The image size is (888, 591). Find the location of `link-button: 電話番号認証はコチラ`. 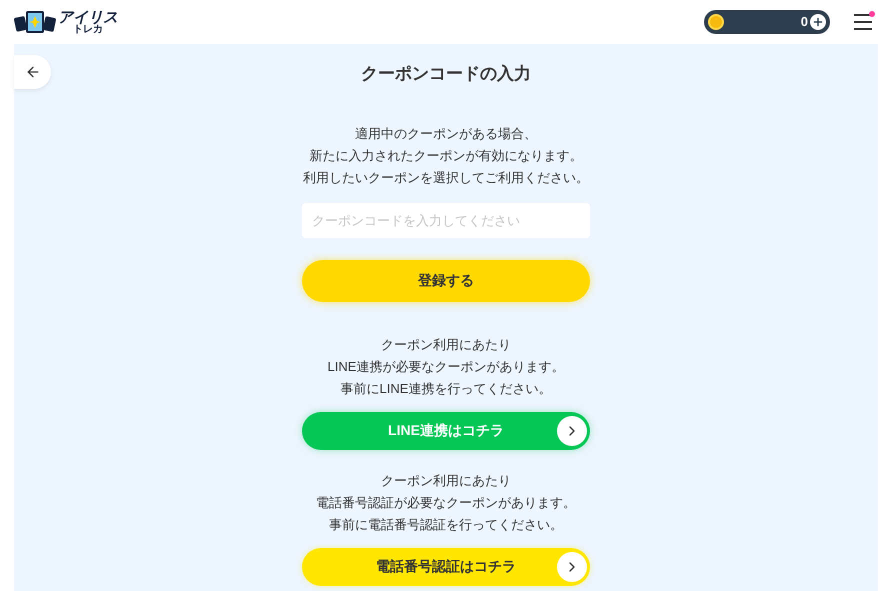

link-button: 電話番号認証はコチラ is located at coordinates (446, 567).